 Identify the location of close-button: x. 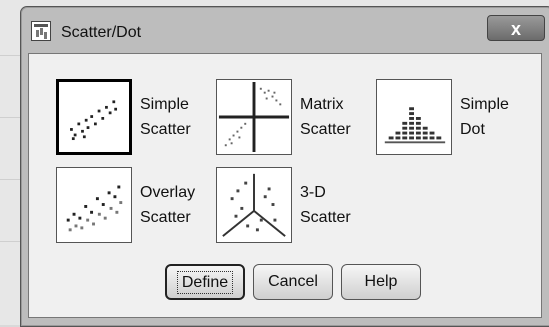
(516, 28).